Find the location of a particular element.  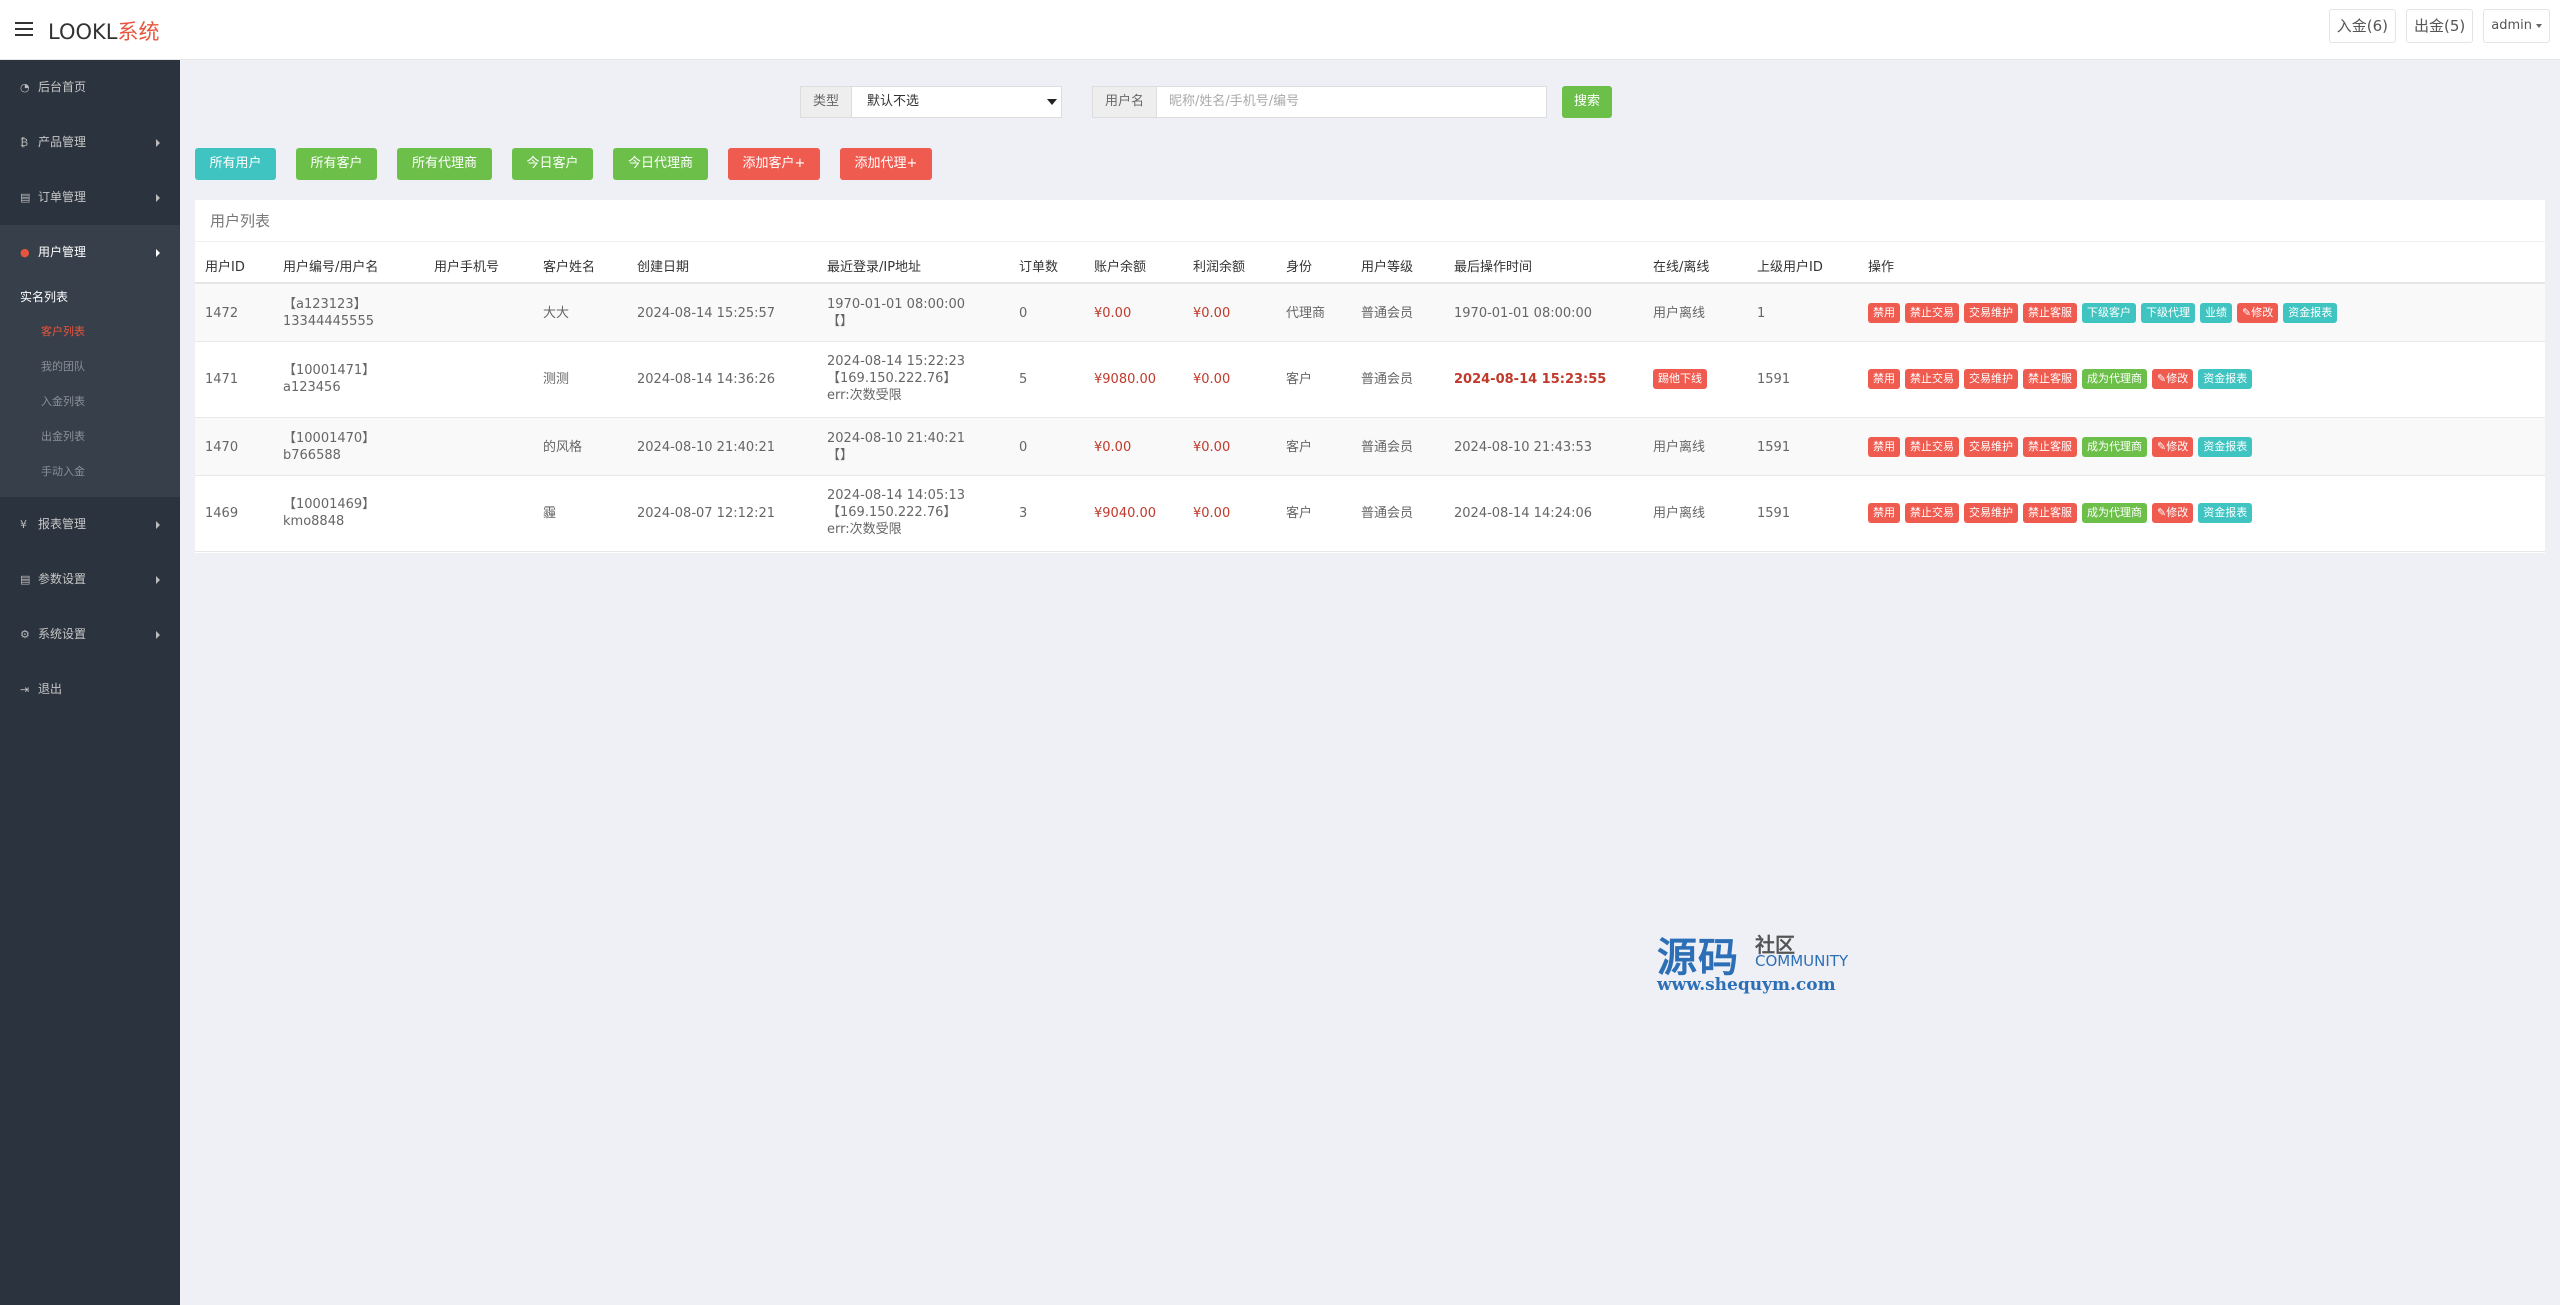

sidebar-subitem-team: 我的团队 is located at coordinates (90, 366).